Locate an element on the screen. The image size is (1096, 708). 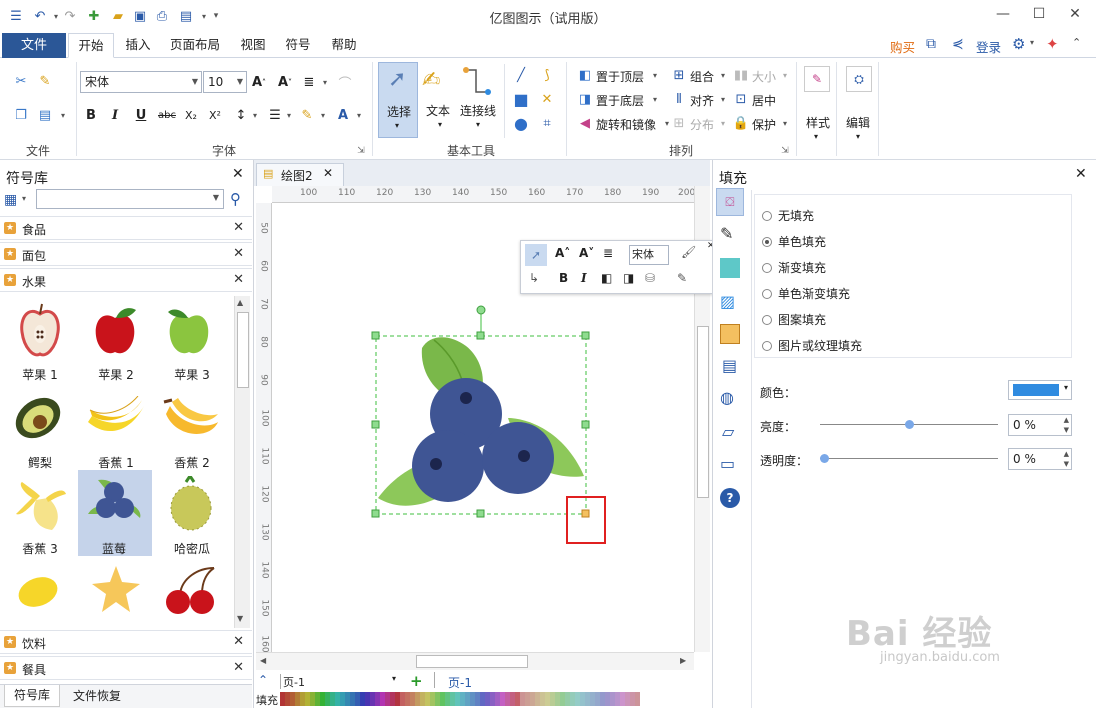
connector-dropdown-icon: ▾ is located at coordinates (478, 124).